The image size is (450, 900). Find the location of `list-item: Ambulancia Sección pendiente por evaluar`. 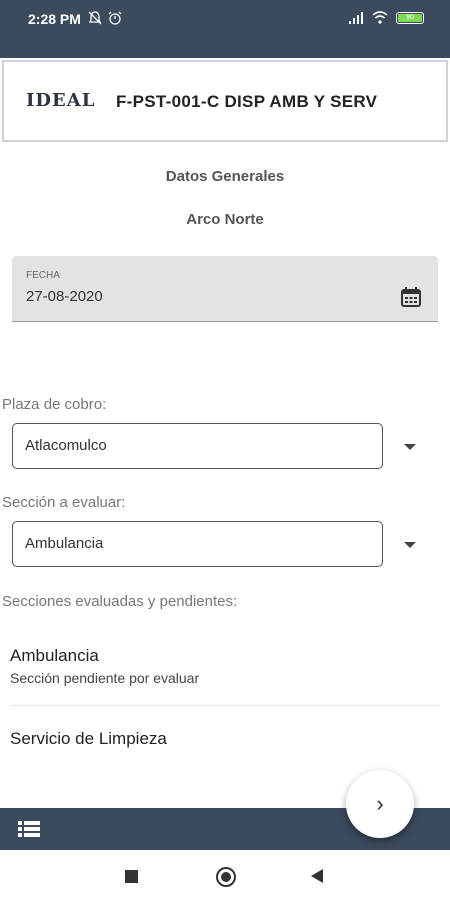

list-item: Ambulancia Sección pendiente por evaluar is located at coordinates (225, 666).